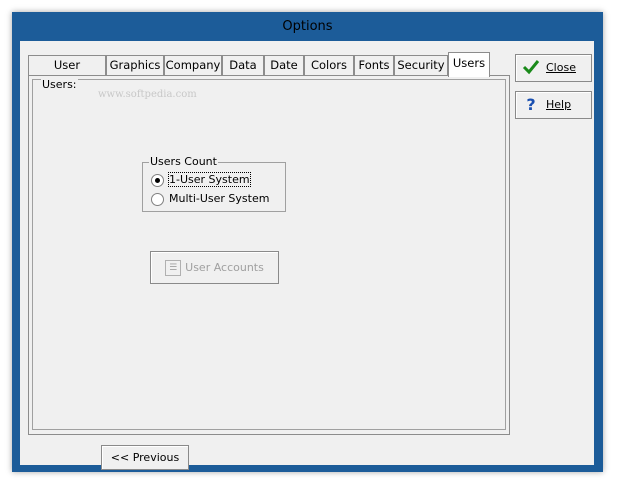 This screenshot has height=491, width=623. I want to click on tab-graphics: Graphics, so click(135, 65).